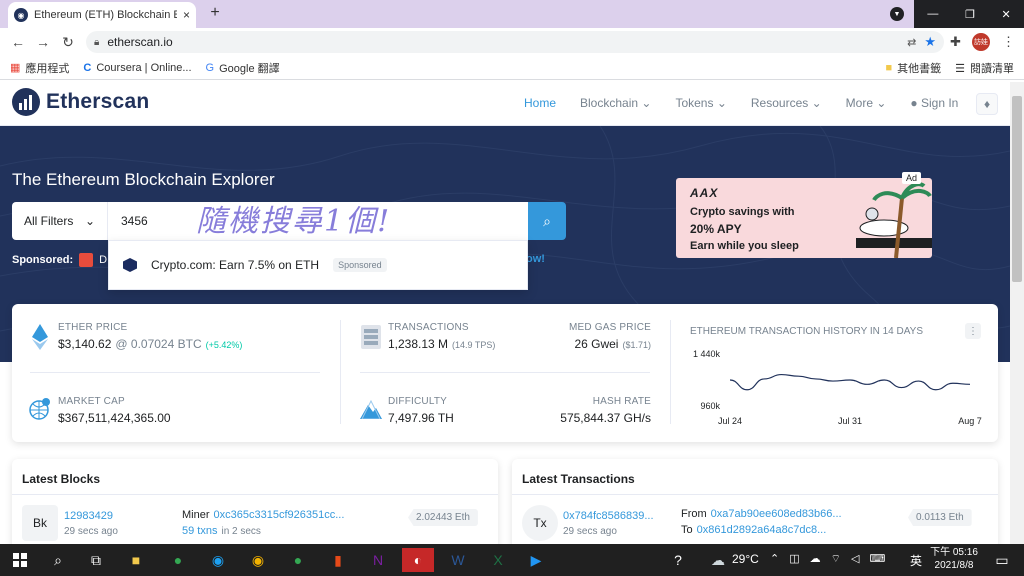  I want to click on cloud-icon: ☁, so click(815, 559).